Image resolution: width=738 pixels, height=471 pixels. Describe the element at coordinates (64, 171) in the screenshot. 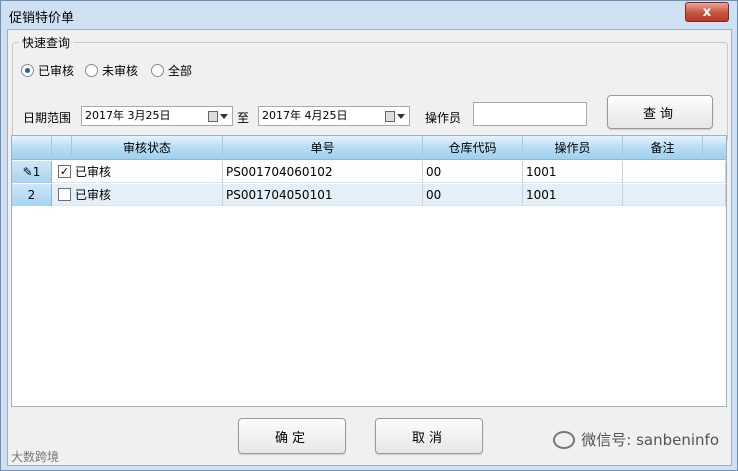

I see `row-checkbox: ✓` at that location.